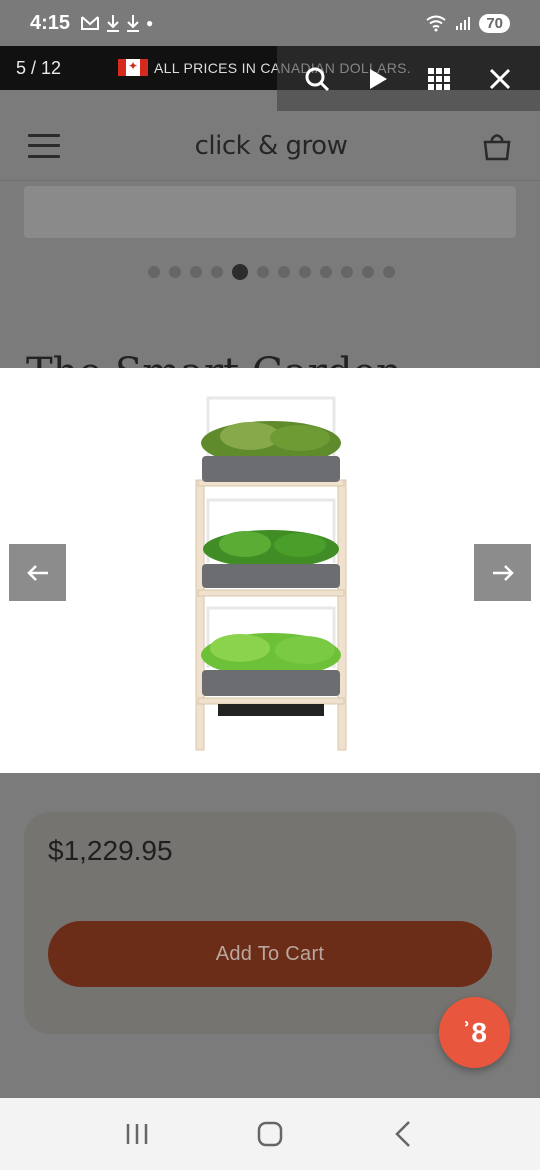 This screenshot has height=1170, width=540. I want to click on carousel-dots, so click(271, 272).